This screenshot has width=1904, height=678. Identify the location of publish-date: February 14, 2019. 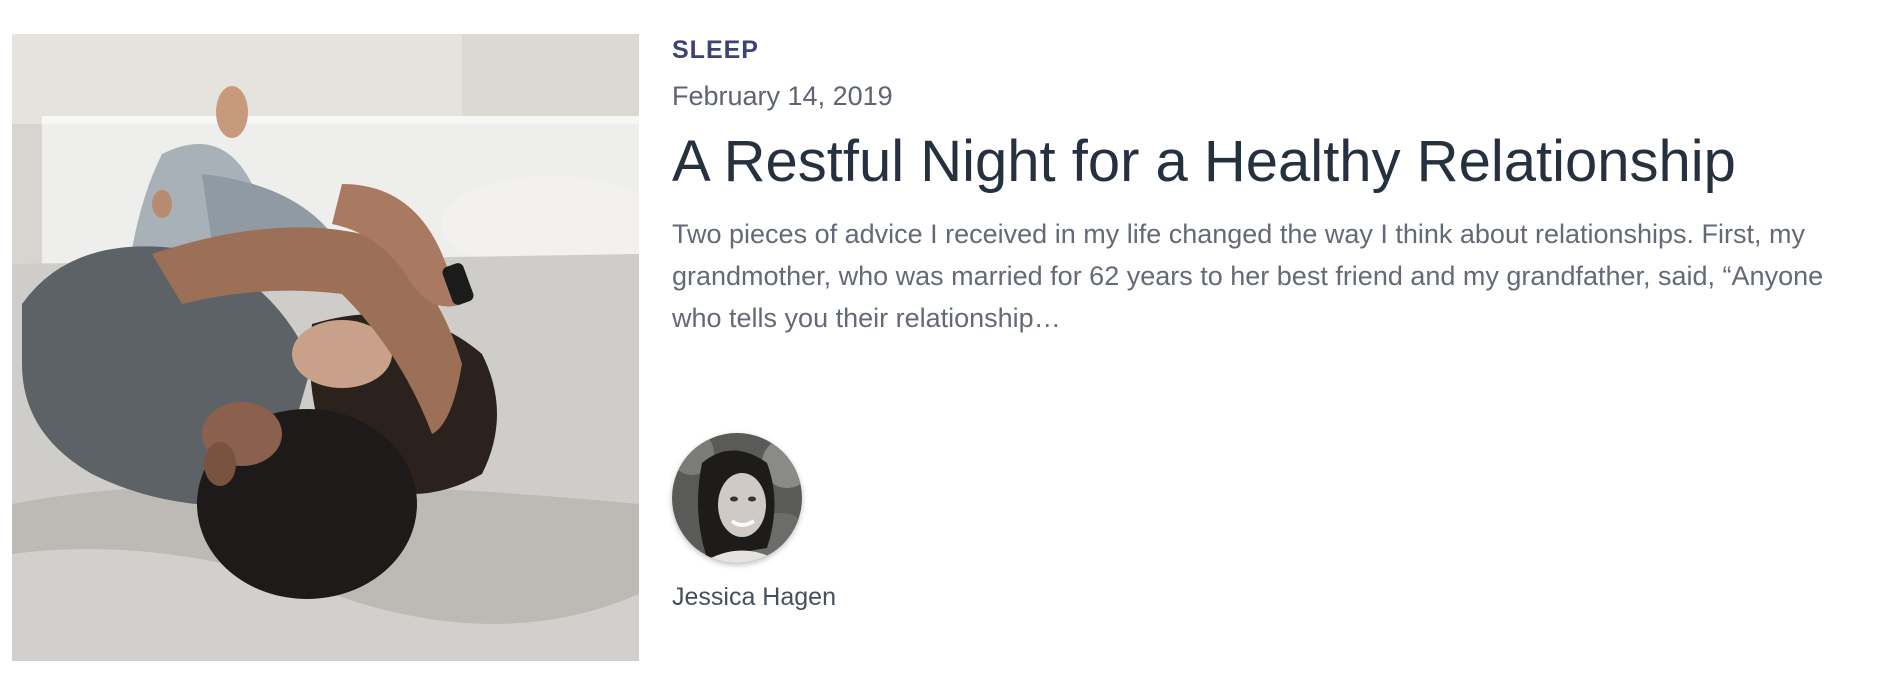
(782, 96).